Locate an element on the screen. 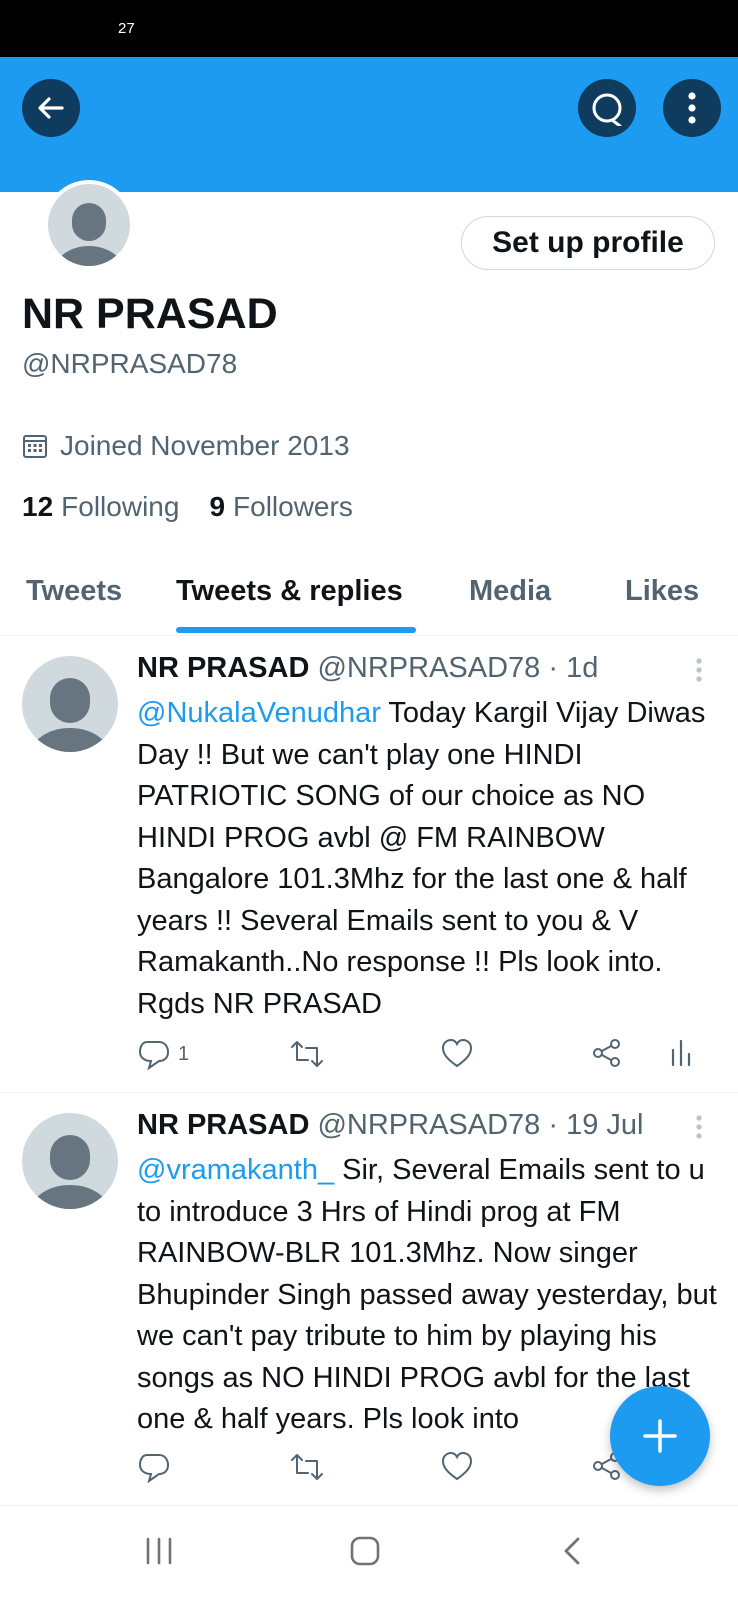 This screenshot has width=738, height=1601. recent-apps-button is located at coordinates (159, 1553).